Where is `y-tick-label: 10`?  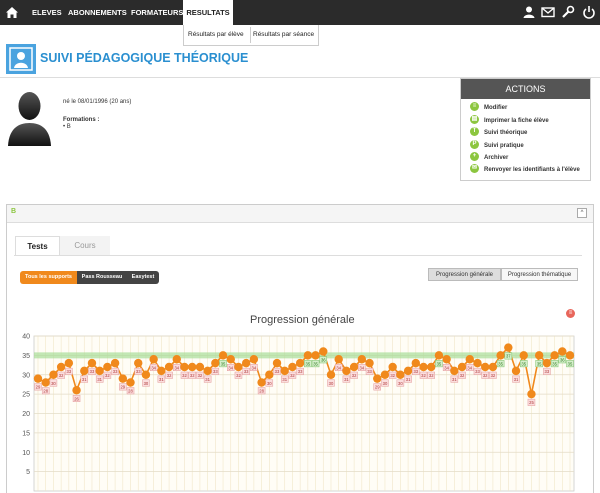 y-tick-label: 10 is located at coordinates (26, 453).